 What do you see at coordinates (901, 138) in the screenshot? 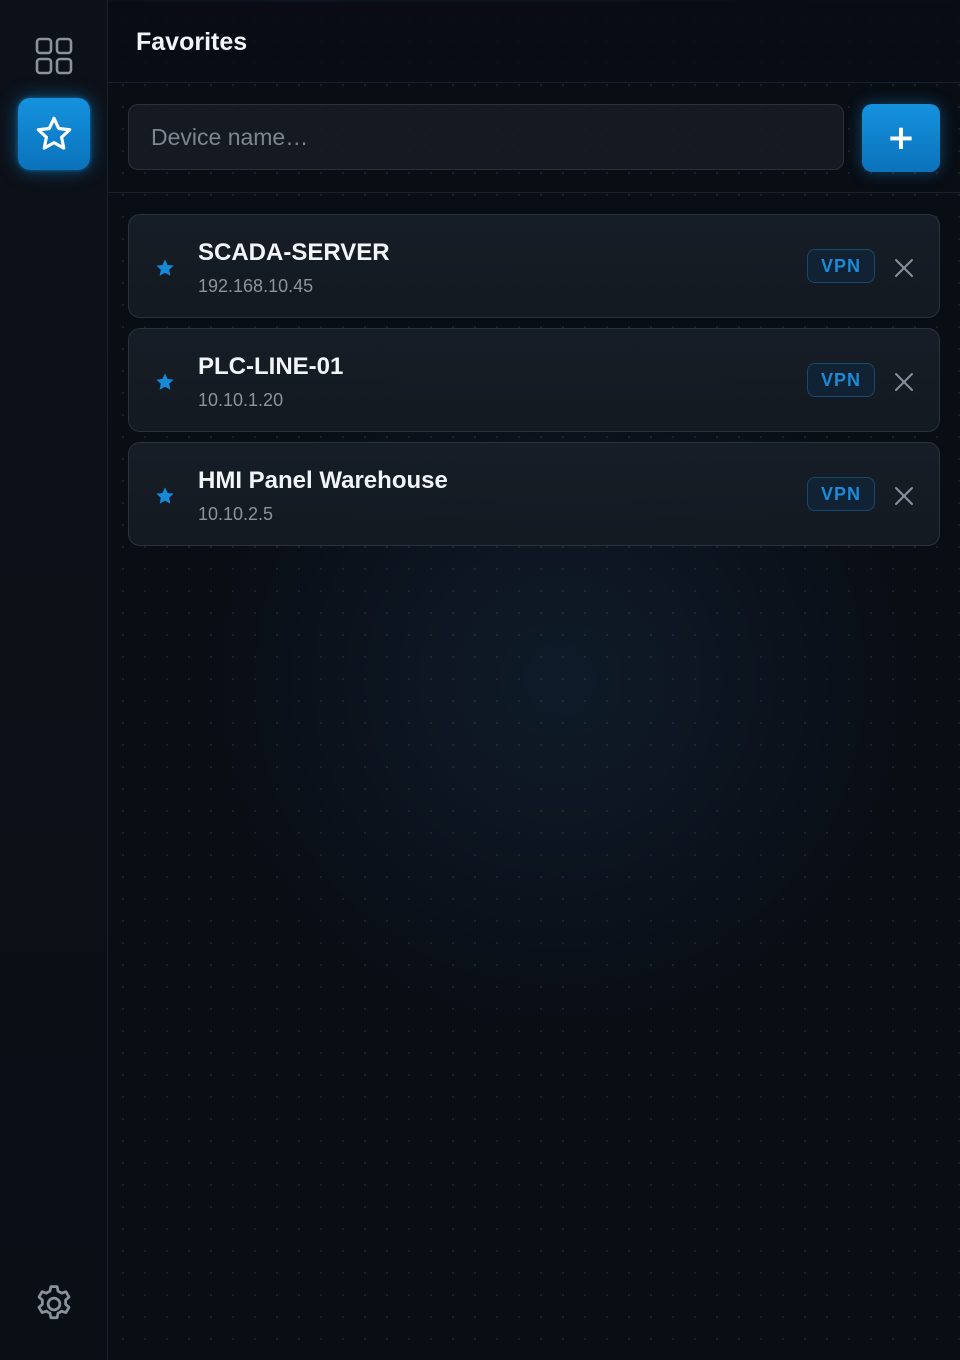
I see `add-device-button: +` at bounding box center [901, 138].